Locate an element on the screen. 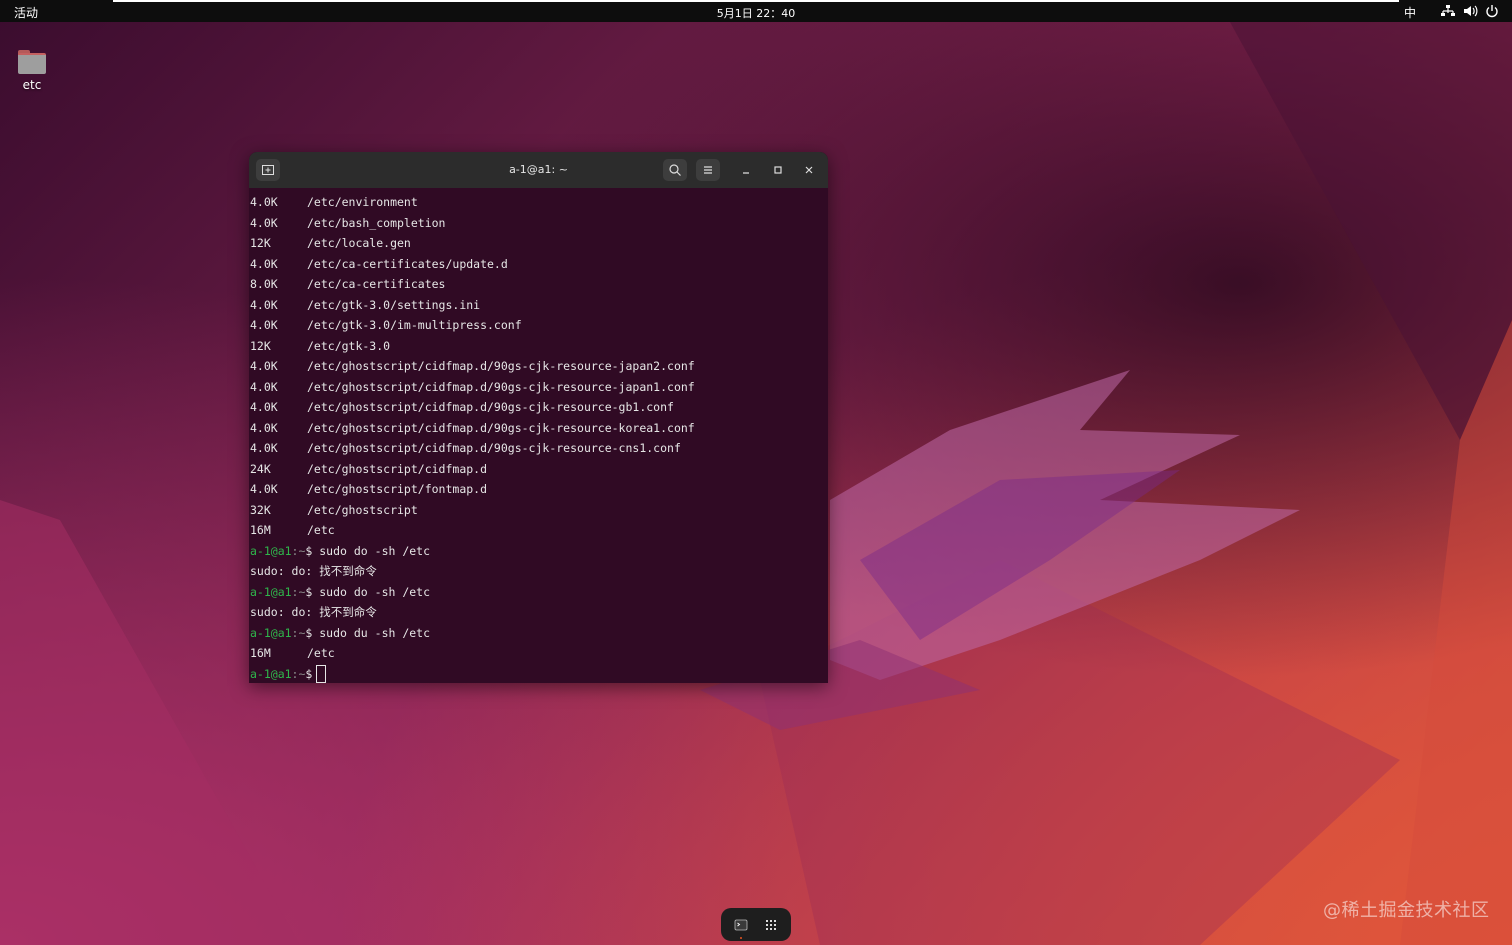 The height and width of the screenshot is (945, 1512). menu-button is located at coordinates (708, 170).